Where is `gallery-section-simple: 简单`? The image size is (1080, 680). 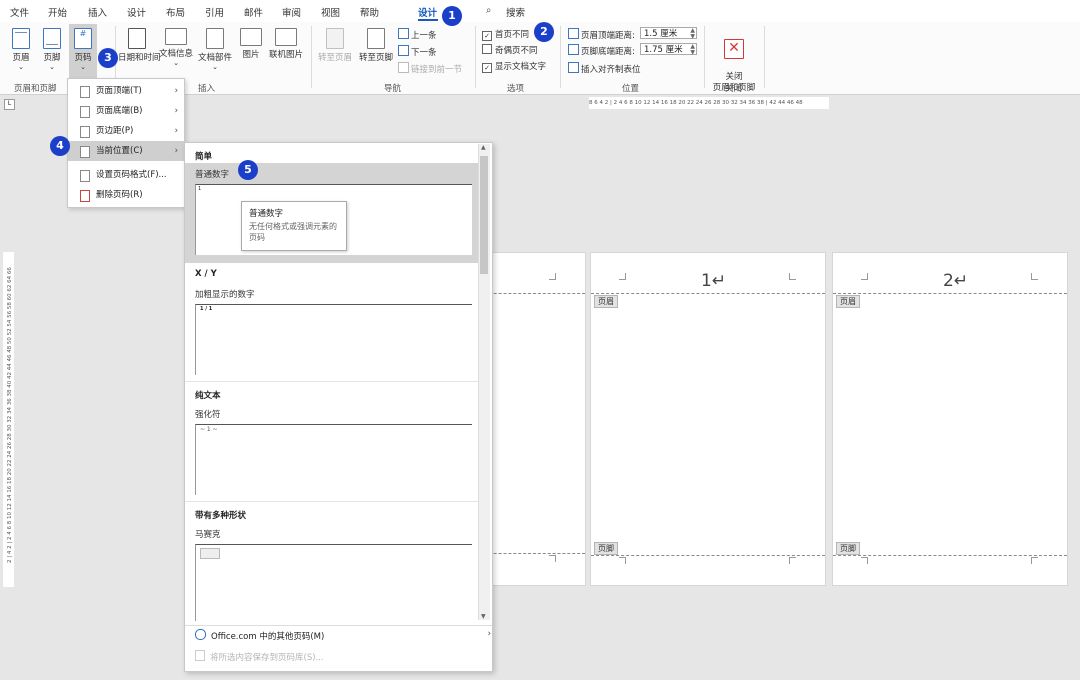
gallery-section-simple: 简单 is located at coordinates (203, 156).